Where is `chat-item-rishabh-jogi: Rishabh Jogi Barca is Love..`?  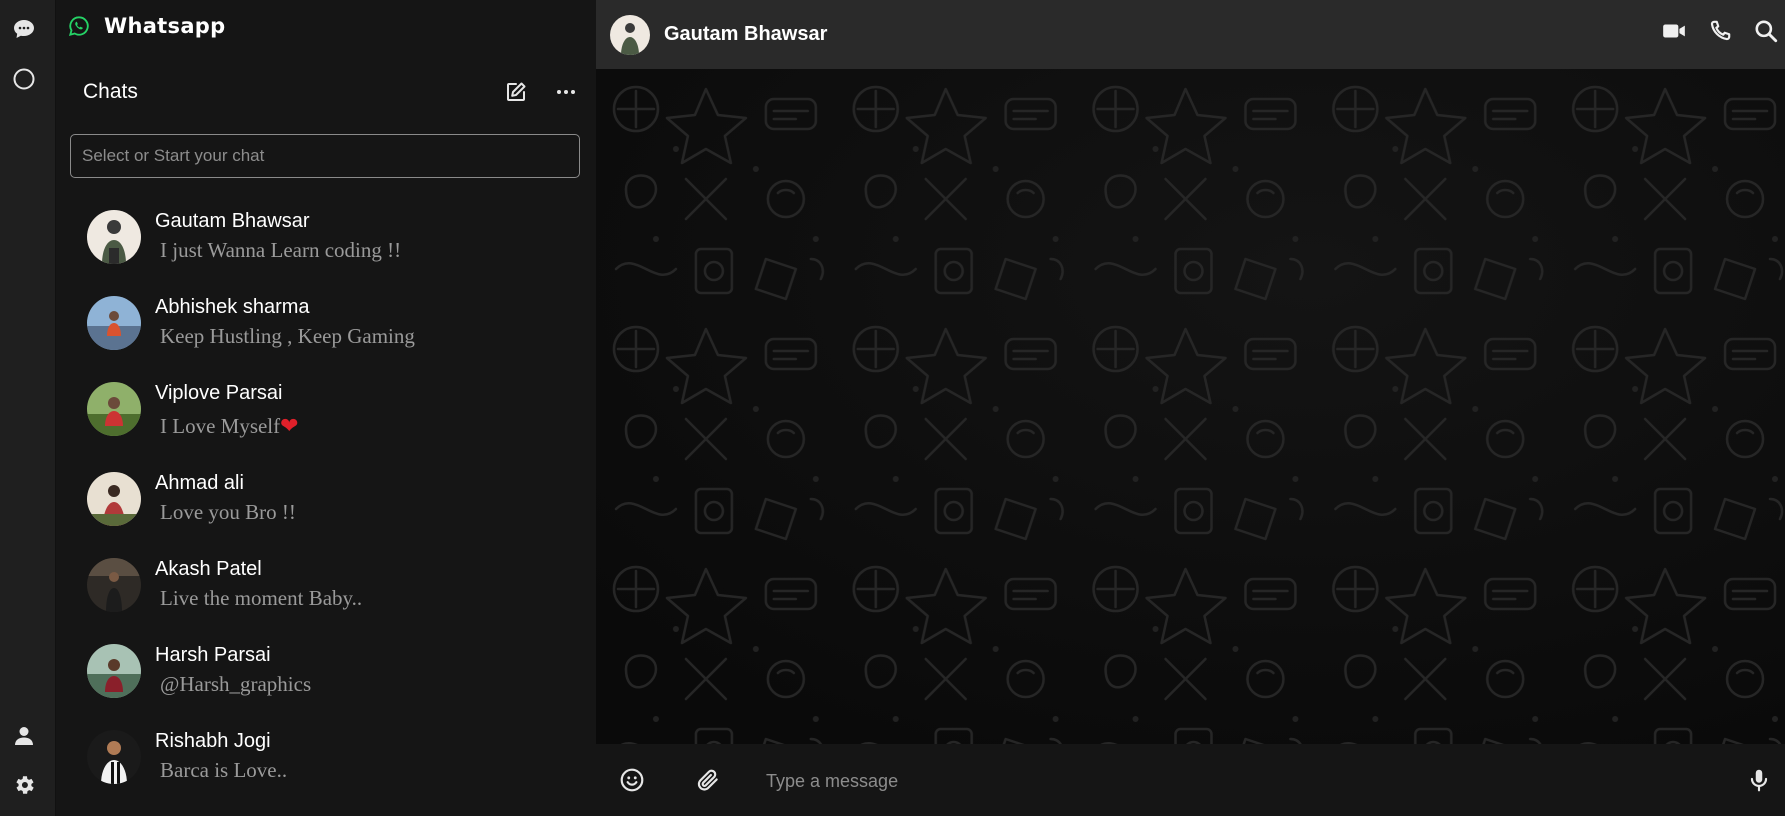
chat-item-rishabh-jogi: Rishabh Jogi Barca is Love.. is located at coordinates (326, 763).